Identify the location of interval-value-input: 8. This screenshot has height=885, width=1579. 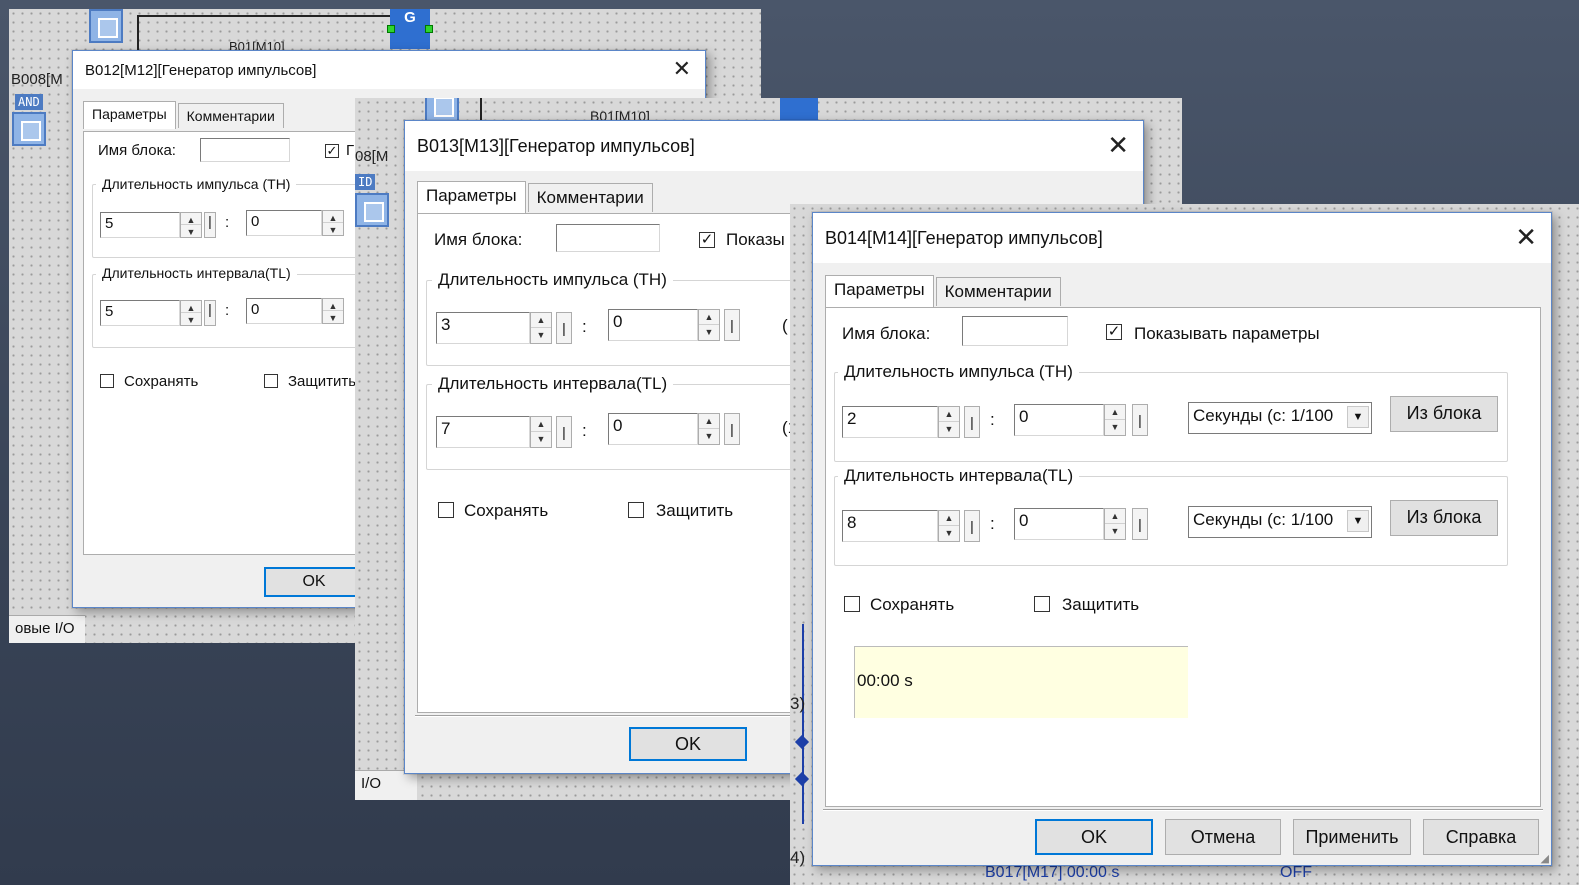
(890, 526).